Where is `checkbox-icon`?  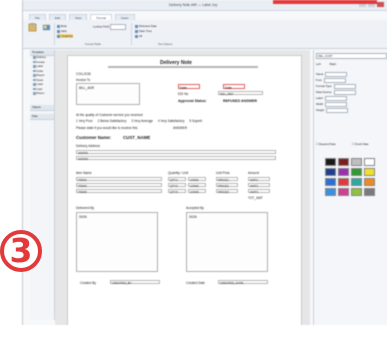 checkbox-icon is located at coordinates (58, 31).